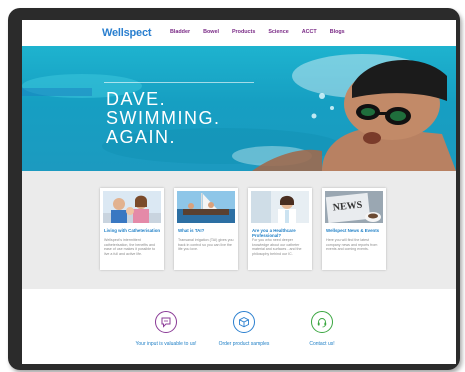 The width and height of the screenshot is (465, 372). I want to click on hero-headline: DAVE. SWIMMING. AGAIN., so click(163, 118).